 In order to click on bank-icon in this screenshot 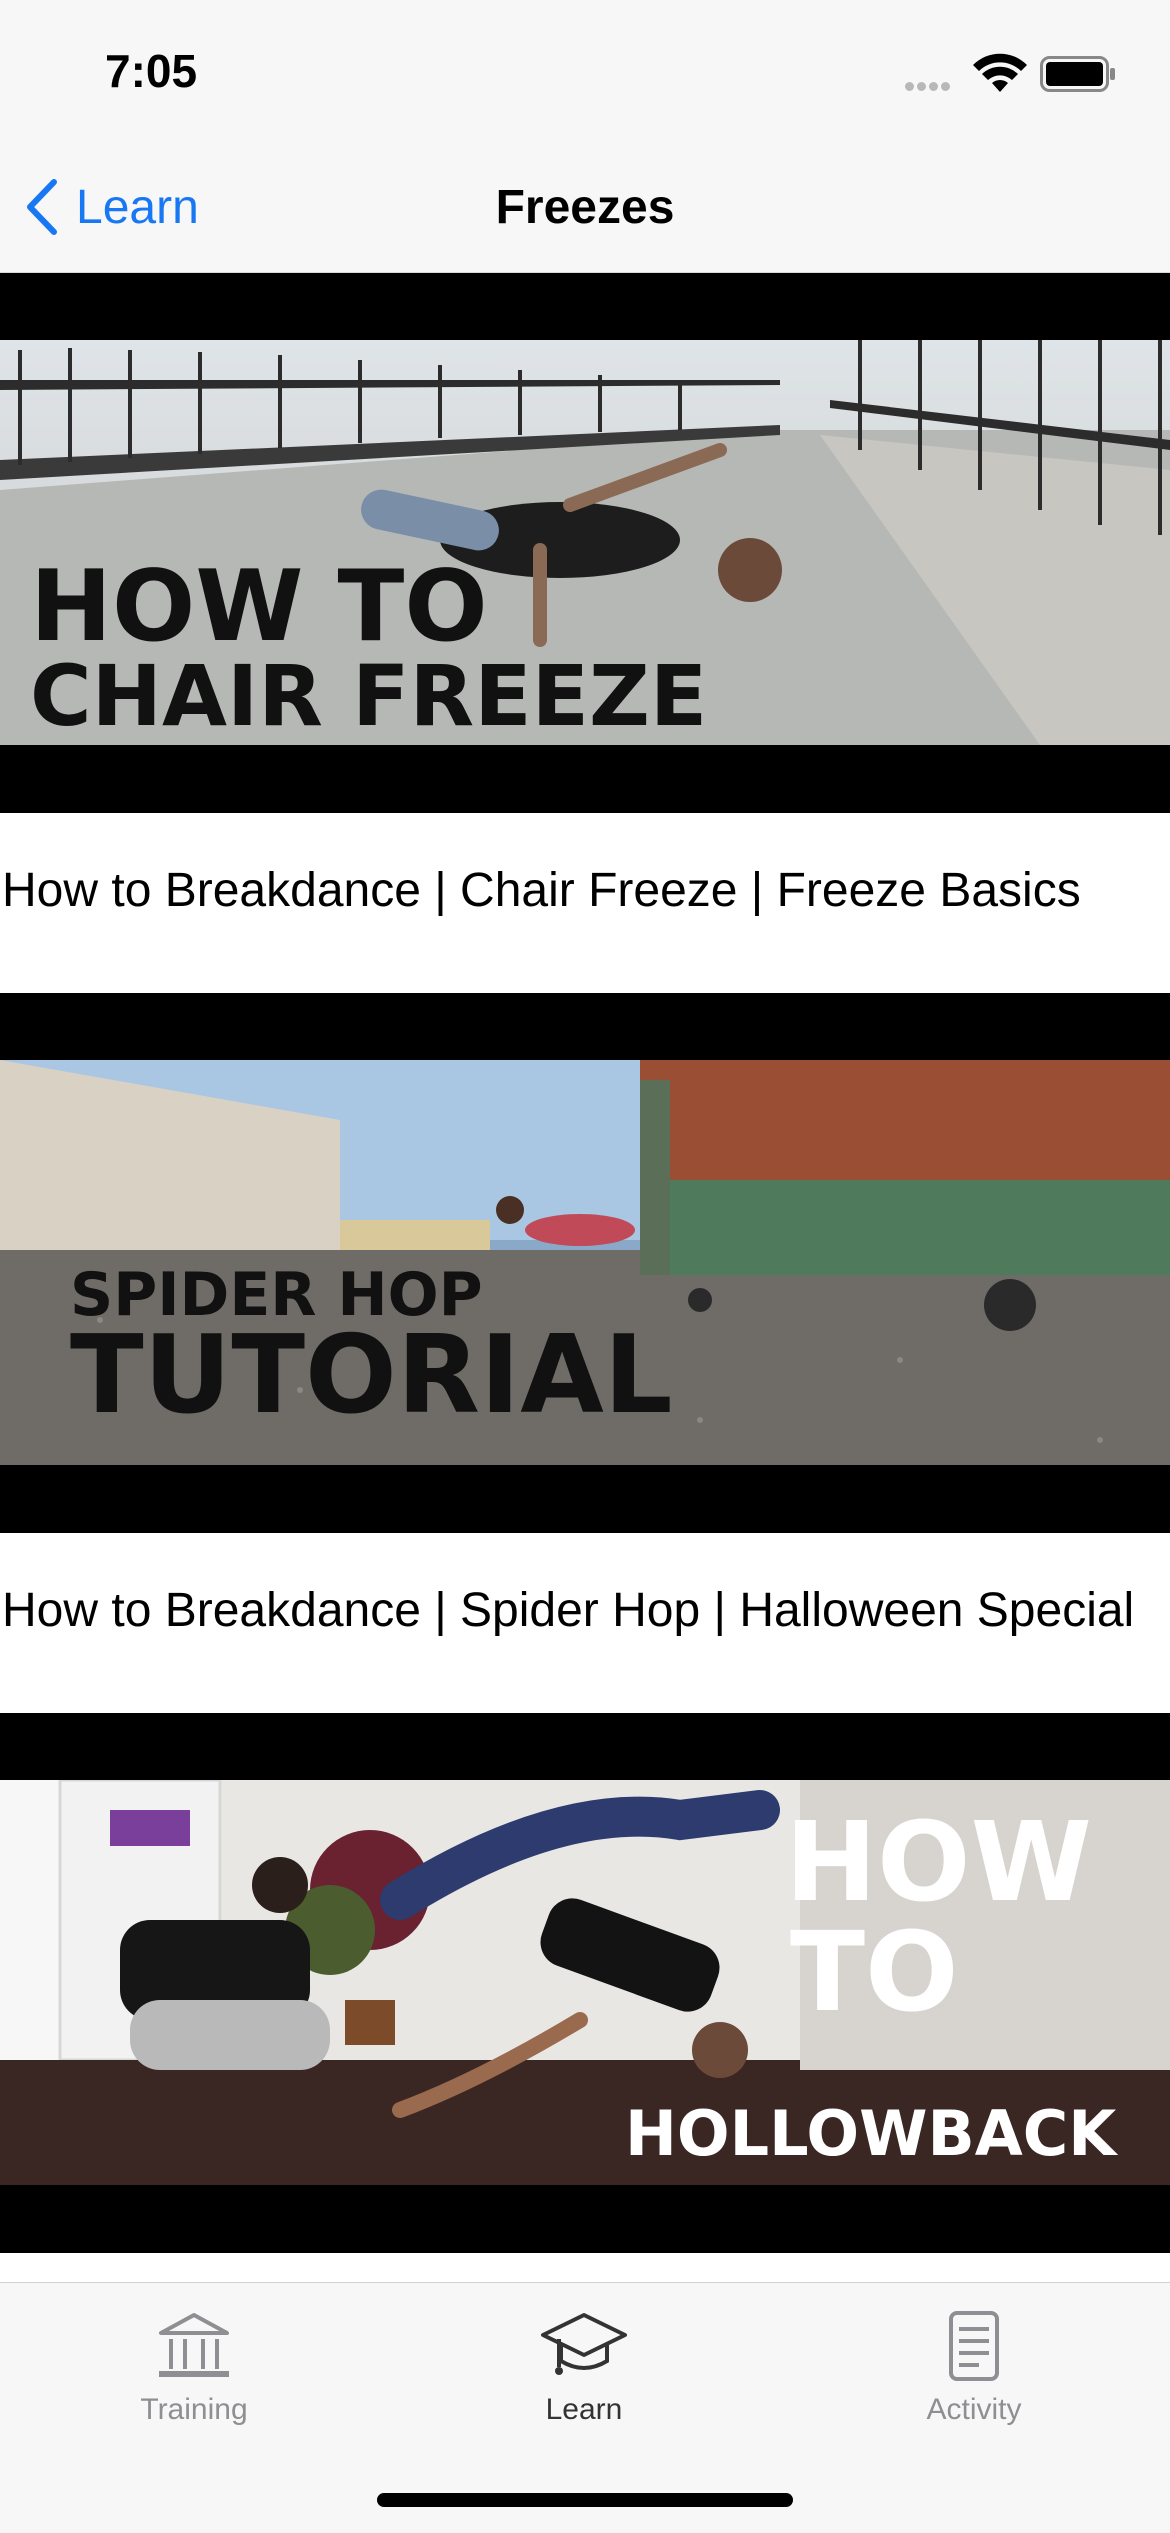, I will do `click(194, 2345)`.